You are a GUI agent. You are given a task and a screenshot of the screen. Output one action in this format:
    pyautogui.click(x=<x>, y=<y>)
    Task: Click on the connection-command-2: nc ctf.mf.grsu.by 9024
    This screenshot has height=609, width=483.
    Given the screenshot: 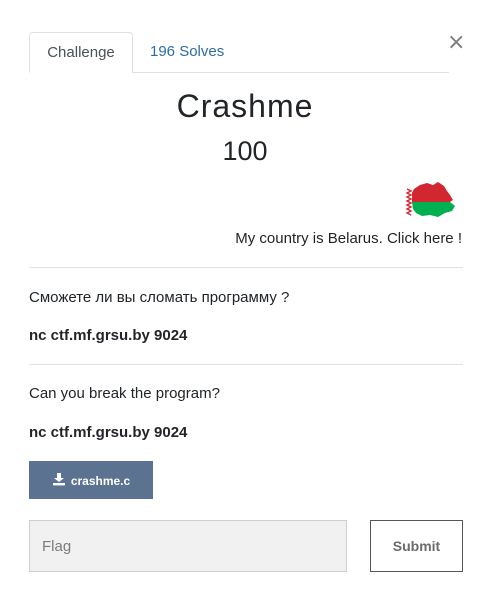 What is the action you would take?
    pyautogui.click(x=108, y=432)
    